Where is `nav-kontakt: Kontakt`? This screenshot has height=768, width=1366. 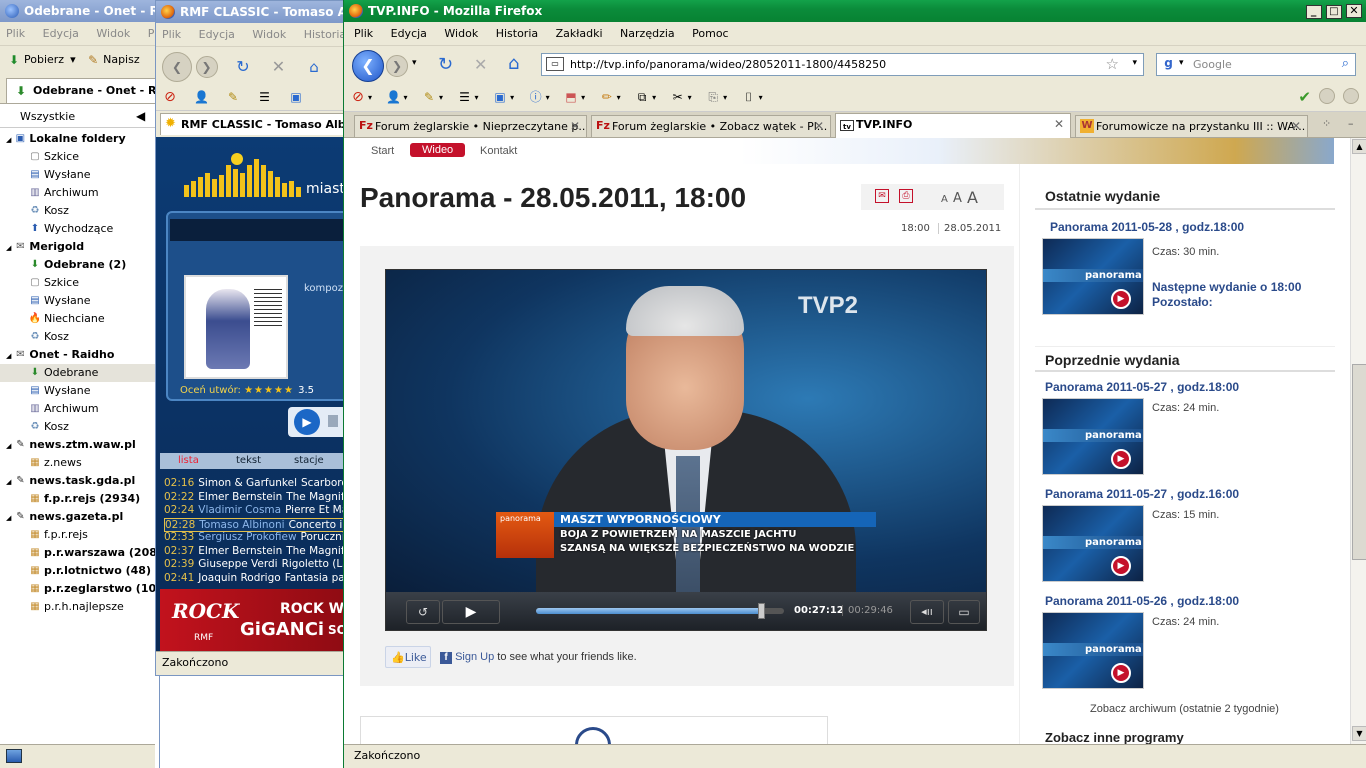 nav-kontakt: Kontakt is located at coordinates (498, 151).